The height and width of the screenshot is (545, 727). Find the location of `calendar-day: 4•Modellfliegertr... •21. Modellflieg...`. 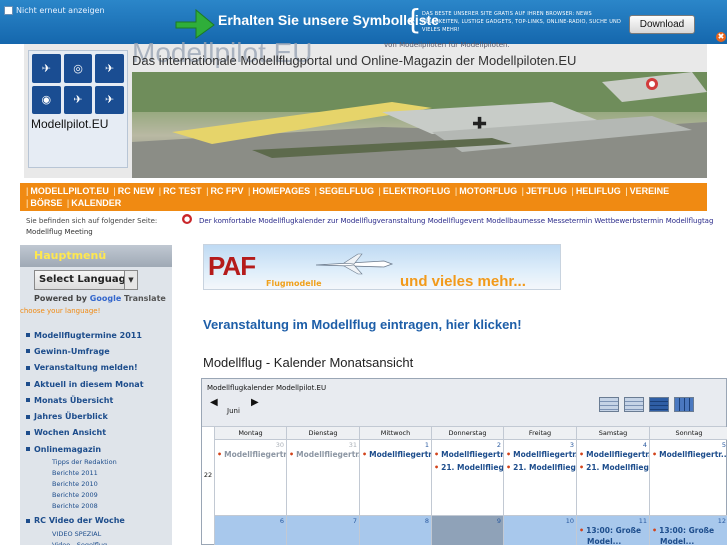

calendar-day: 4•Modellfliegertr... •21. Modellflieg... is located at coordinates (612, 477).